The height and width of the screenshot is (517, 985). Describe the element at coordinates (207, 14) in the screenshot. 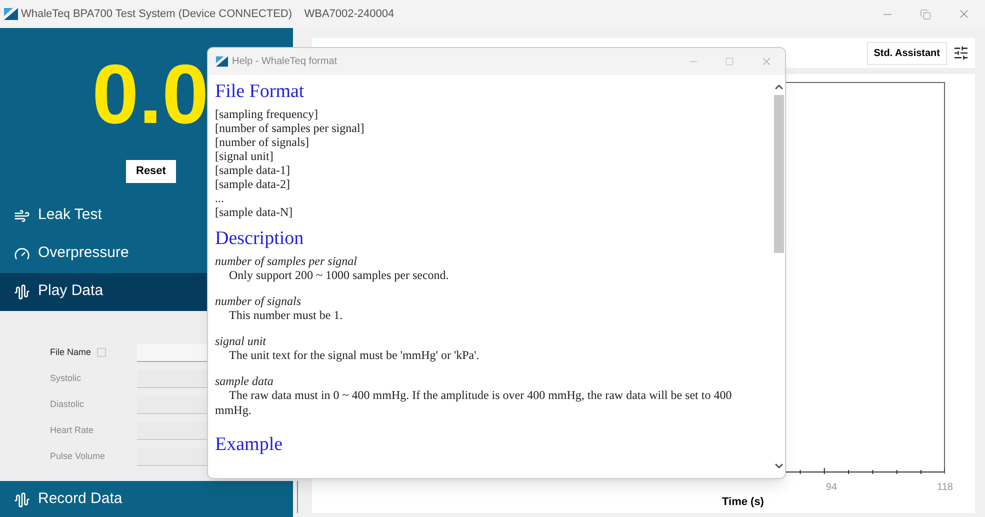

I see `window-title: WhaleTeq BPA700 Test System (Device CONNECTED) WBA7002-240004` at that location.